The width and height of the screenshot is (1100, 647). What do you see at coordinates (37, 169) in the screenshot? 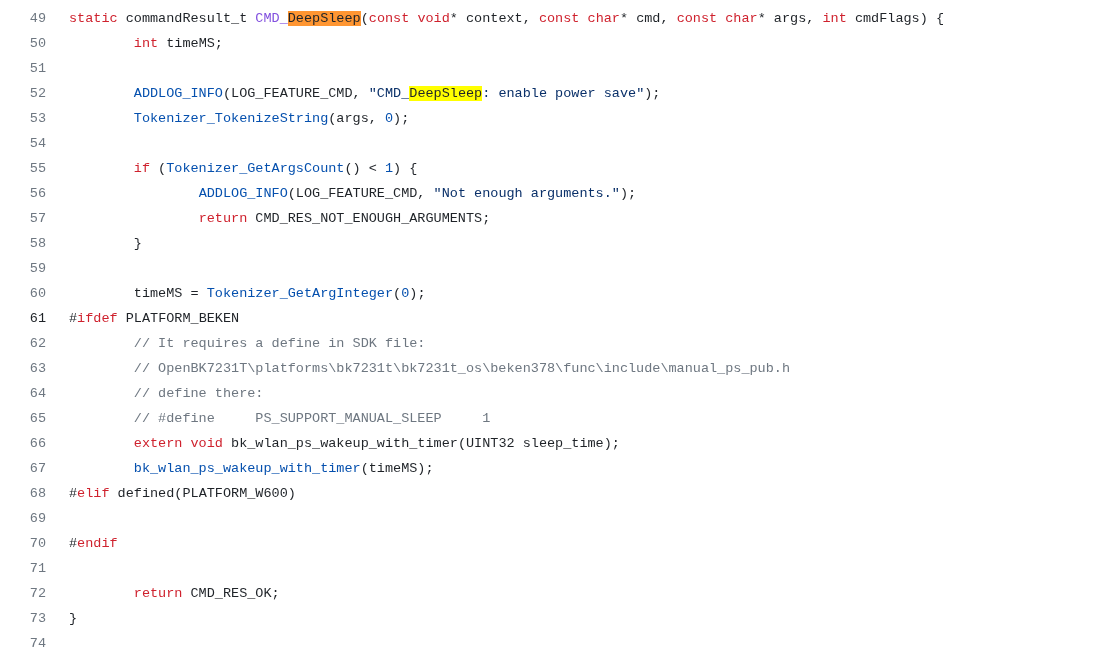
I see `line-number: 55` at bounding box center [37, 169].